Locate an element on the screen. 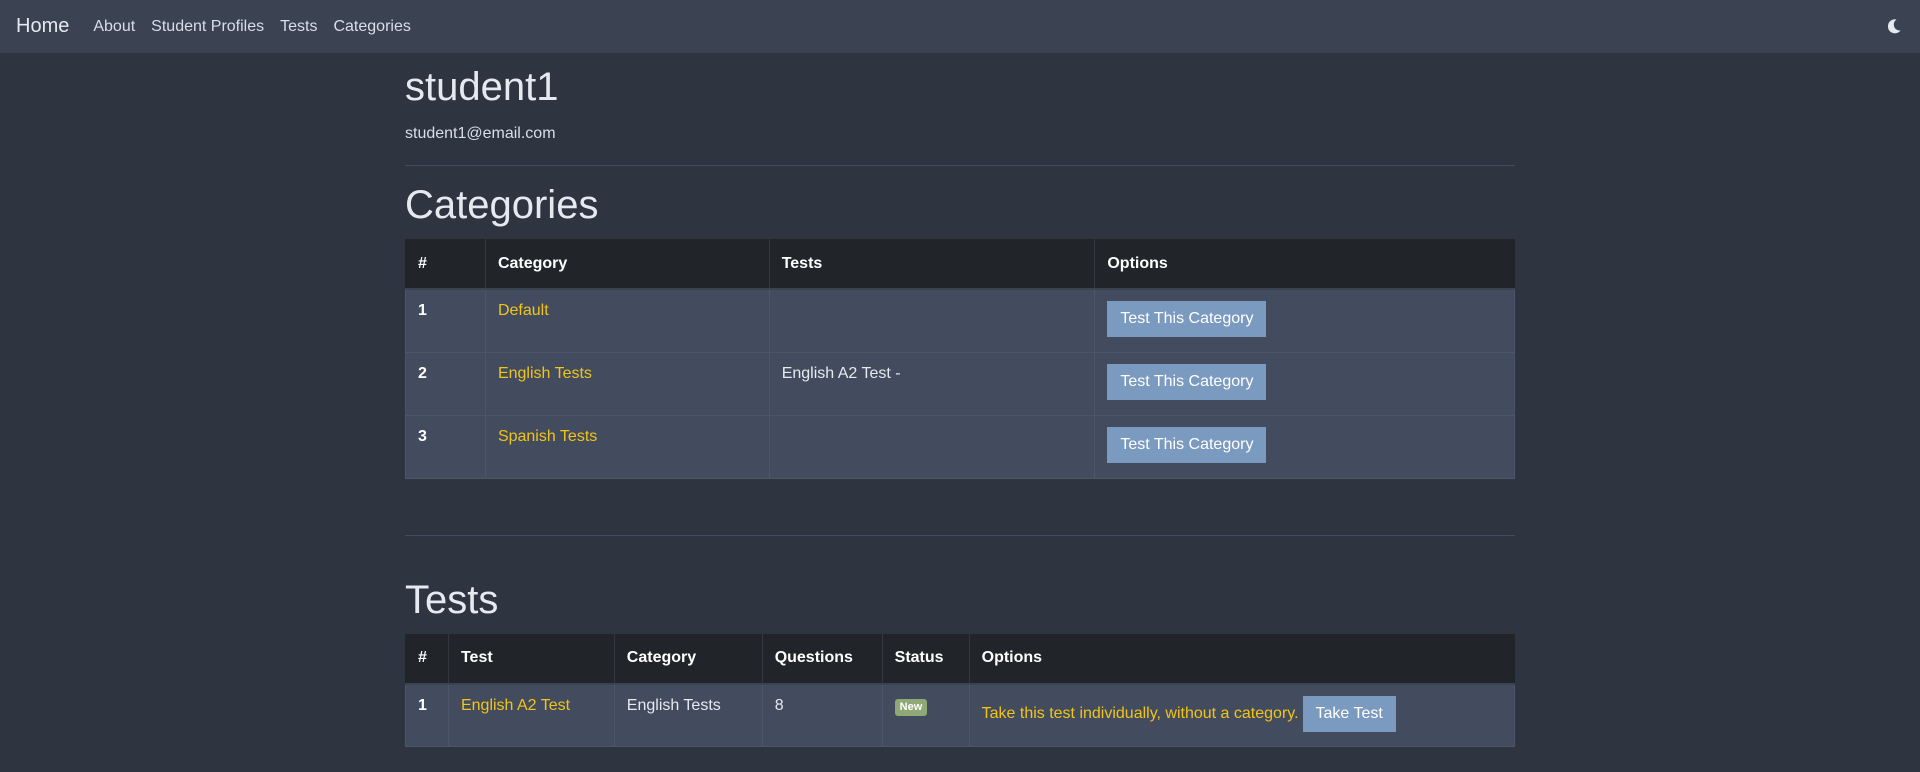 This screenshot has height=772, width=1920. home-link: Home is located at coordinates (42, 26).